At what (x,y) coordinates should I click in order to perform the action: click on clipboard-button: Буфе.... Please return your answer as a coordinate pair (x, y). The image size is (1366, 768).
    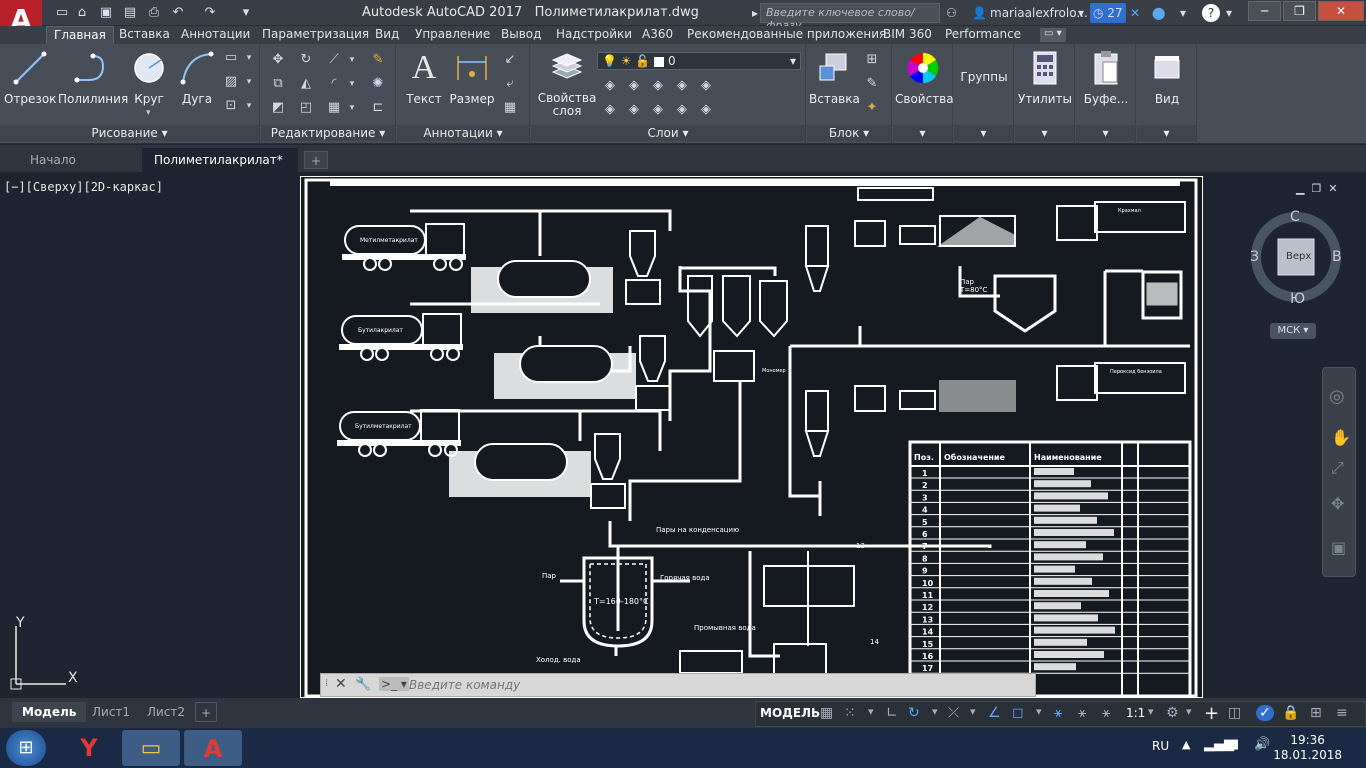
    Looking at the image, I should click on (1106, 77).